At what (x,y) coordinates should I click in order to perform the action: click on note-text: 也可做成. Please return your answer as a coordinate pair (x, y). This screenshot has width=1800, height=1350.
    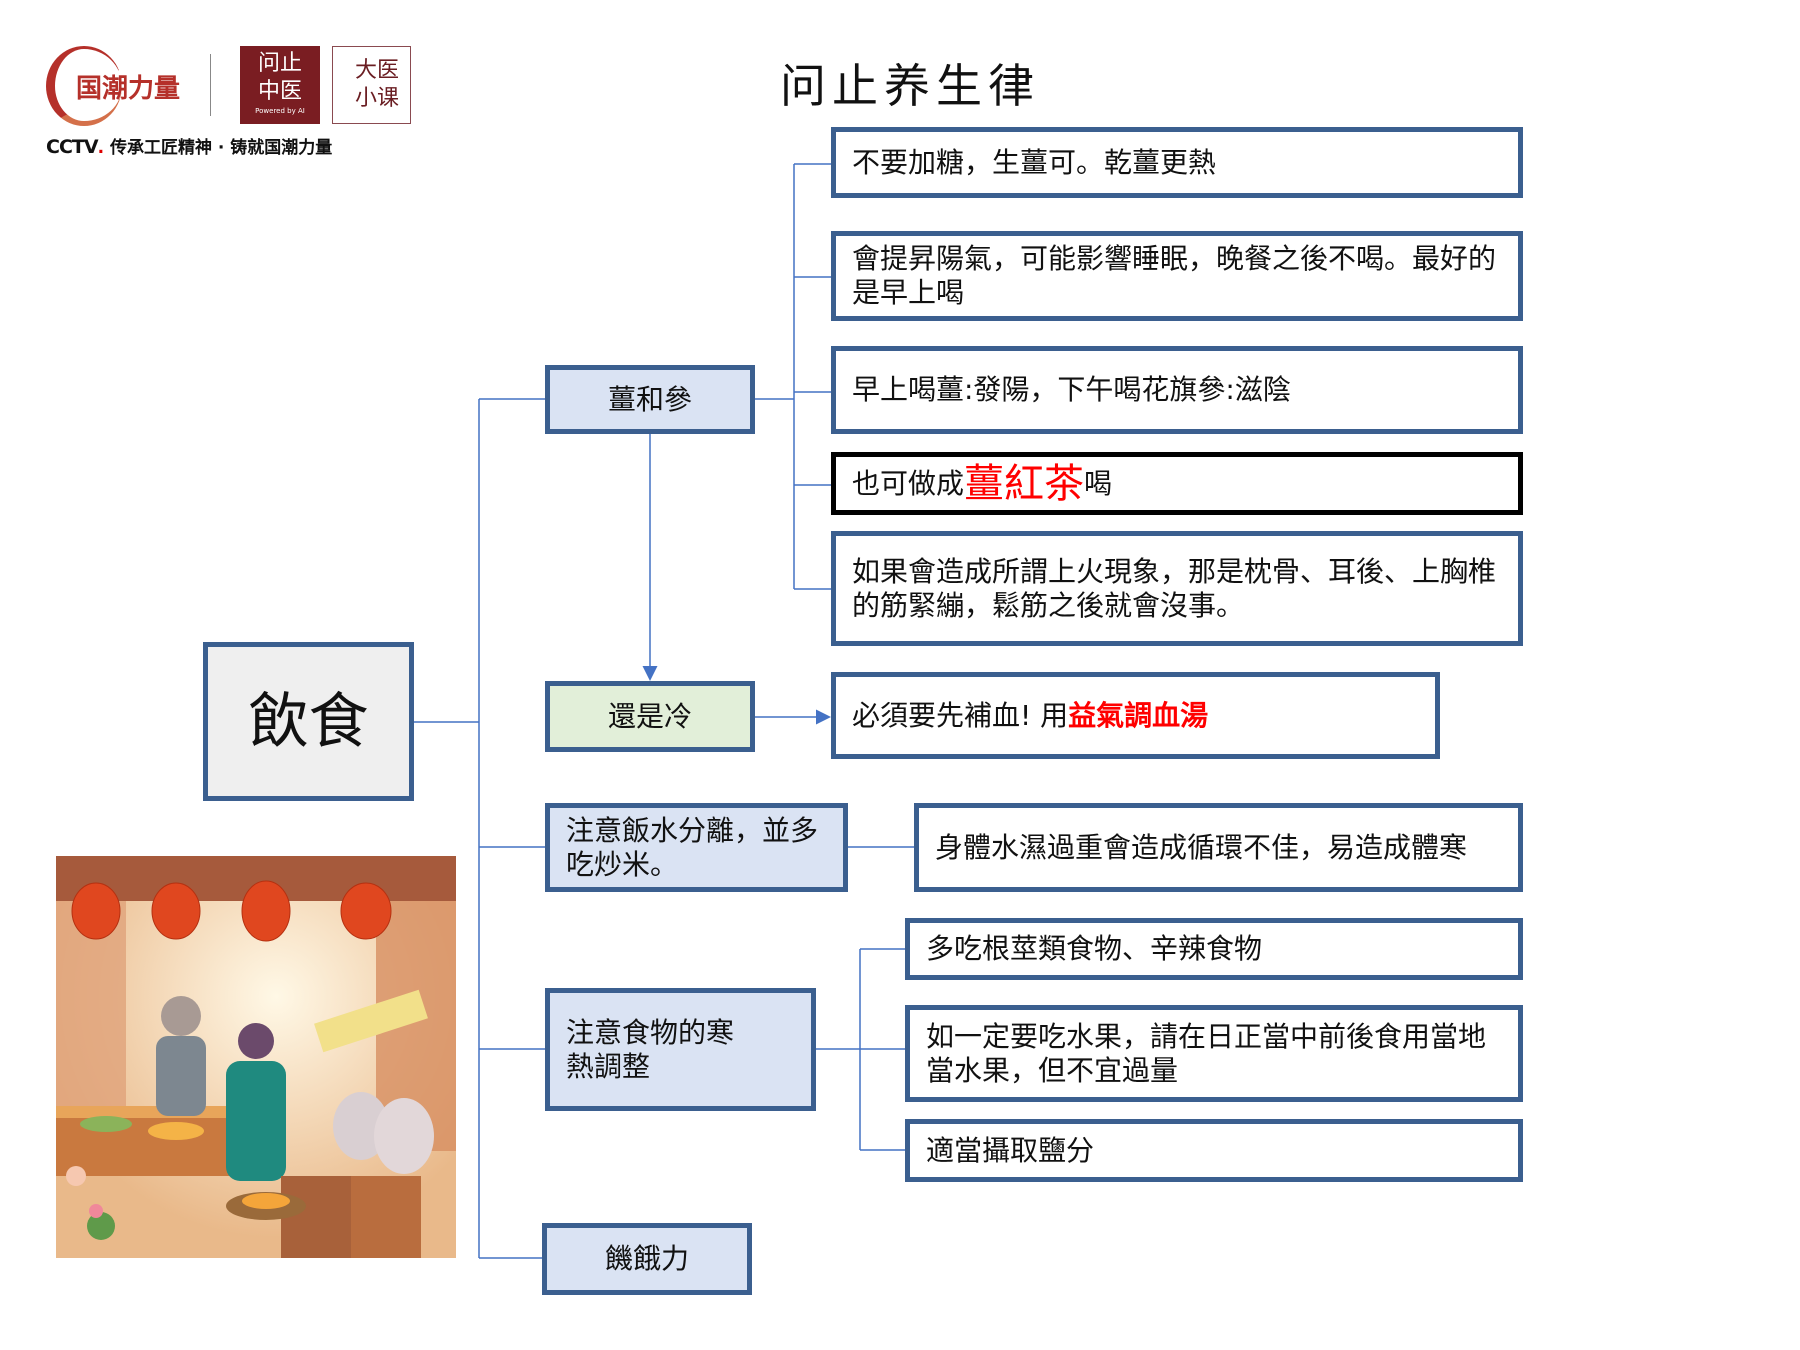
    Looking at the image, I should click on (908, 483).